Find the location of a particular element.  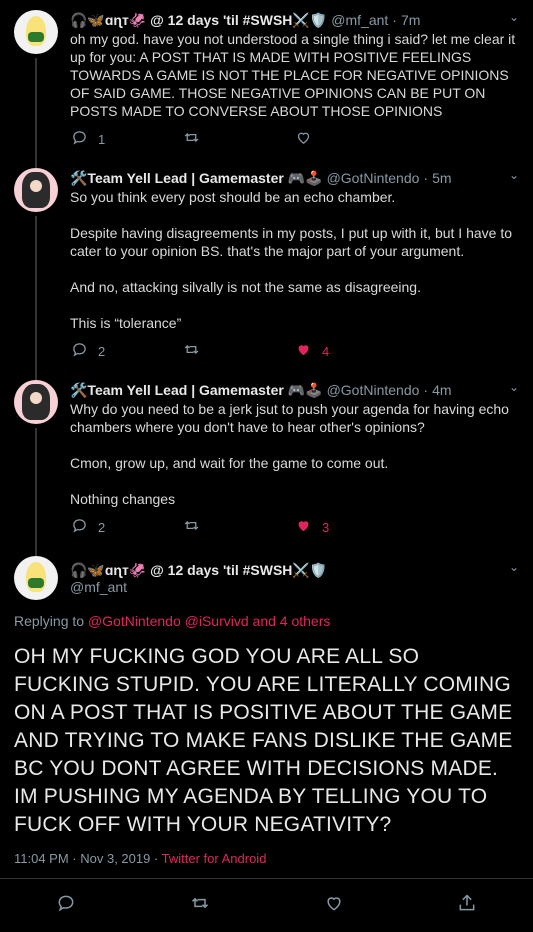

action-bar: 2 4 is located at coordinates (294, 351).